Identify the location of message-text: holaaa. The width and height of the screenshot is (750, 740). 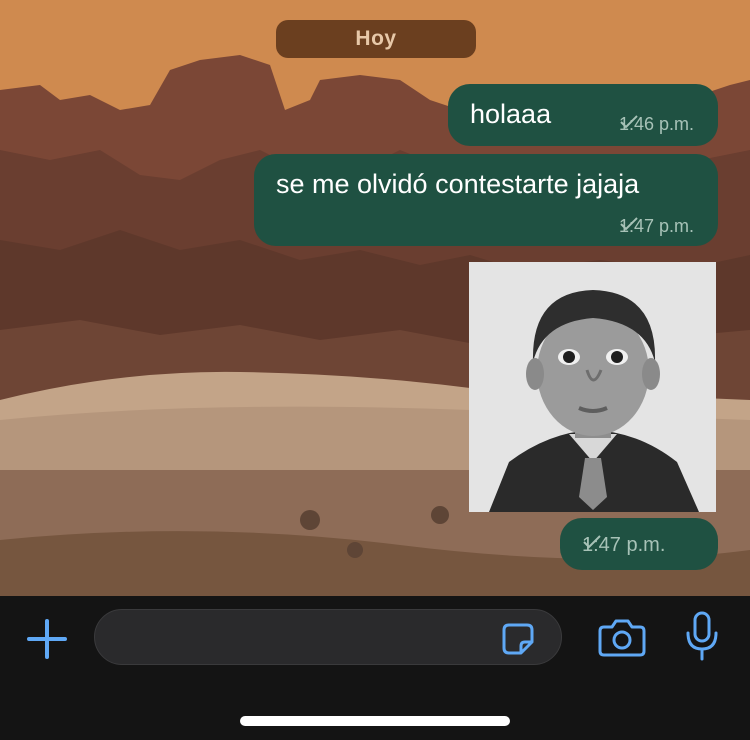
(511, 114).